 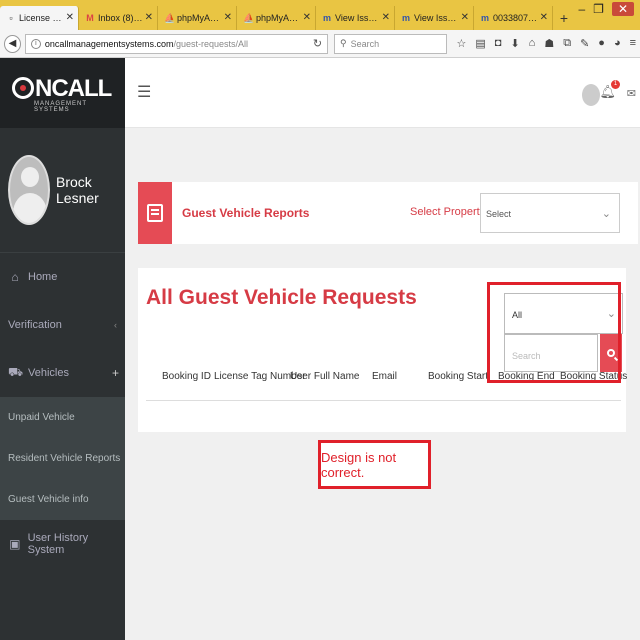 I want to click on sidebar-item-home: ⌂ Home, so click(x=62, y=277).